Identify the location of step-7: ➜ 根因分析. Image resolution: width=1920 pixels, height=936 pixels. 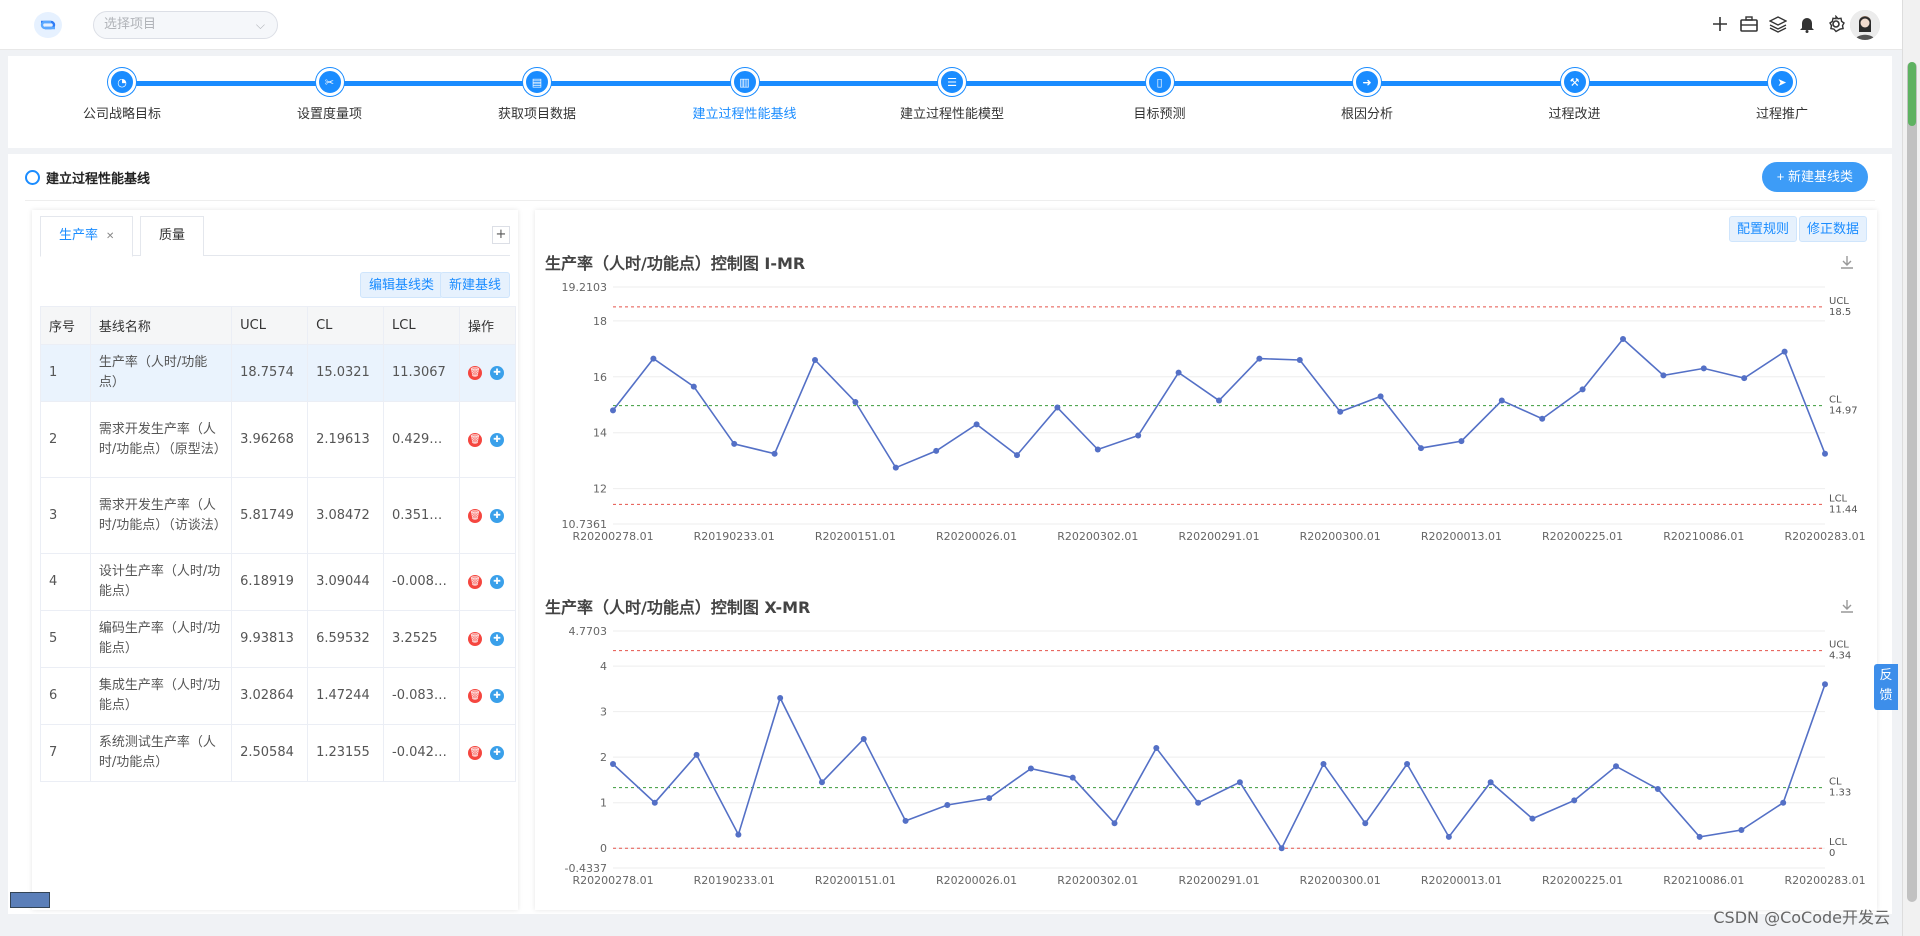
(1367, 95).